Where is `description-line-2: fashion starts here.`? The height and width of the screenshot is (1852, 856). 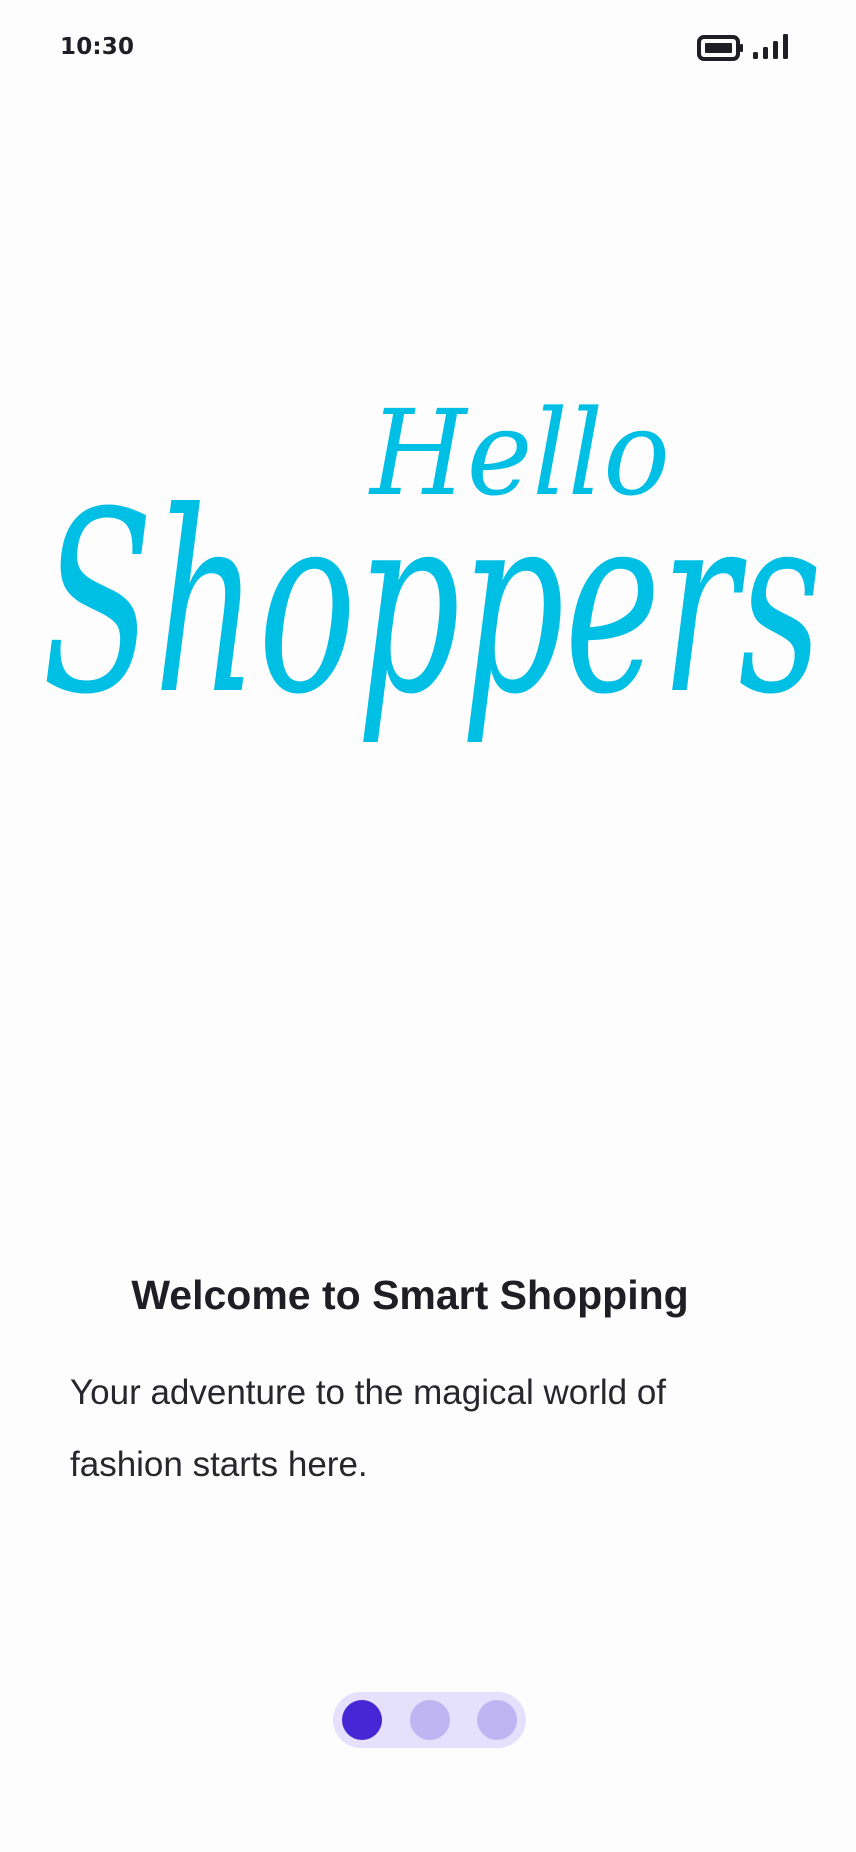
description-line-2: fashion starts here. is located at coordinates (219, 1464).